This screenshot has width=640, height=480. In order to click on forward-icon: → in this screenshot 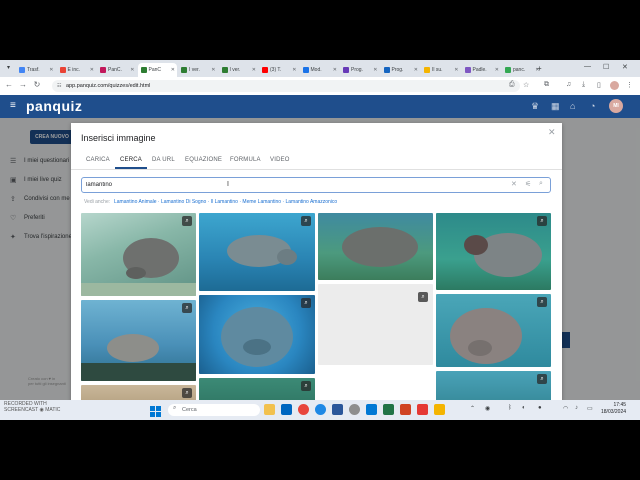, I will do `click(23, 84)`.